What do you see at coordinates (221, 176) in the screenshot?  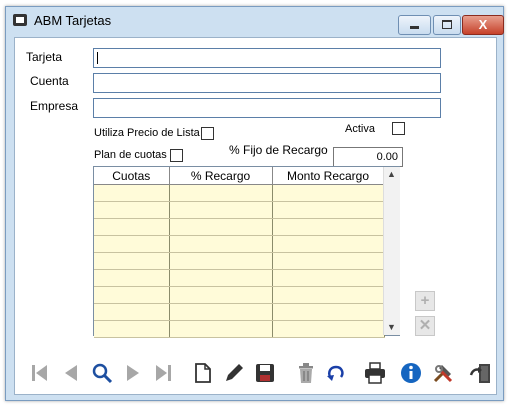 I see `col-recargo-header: % Recargo` at bounding box center [221, 176].